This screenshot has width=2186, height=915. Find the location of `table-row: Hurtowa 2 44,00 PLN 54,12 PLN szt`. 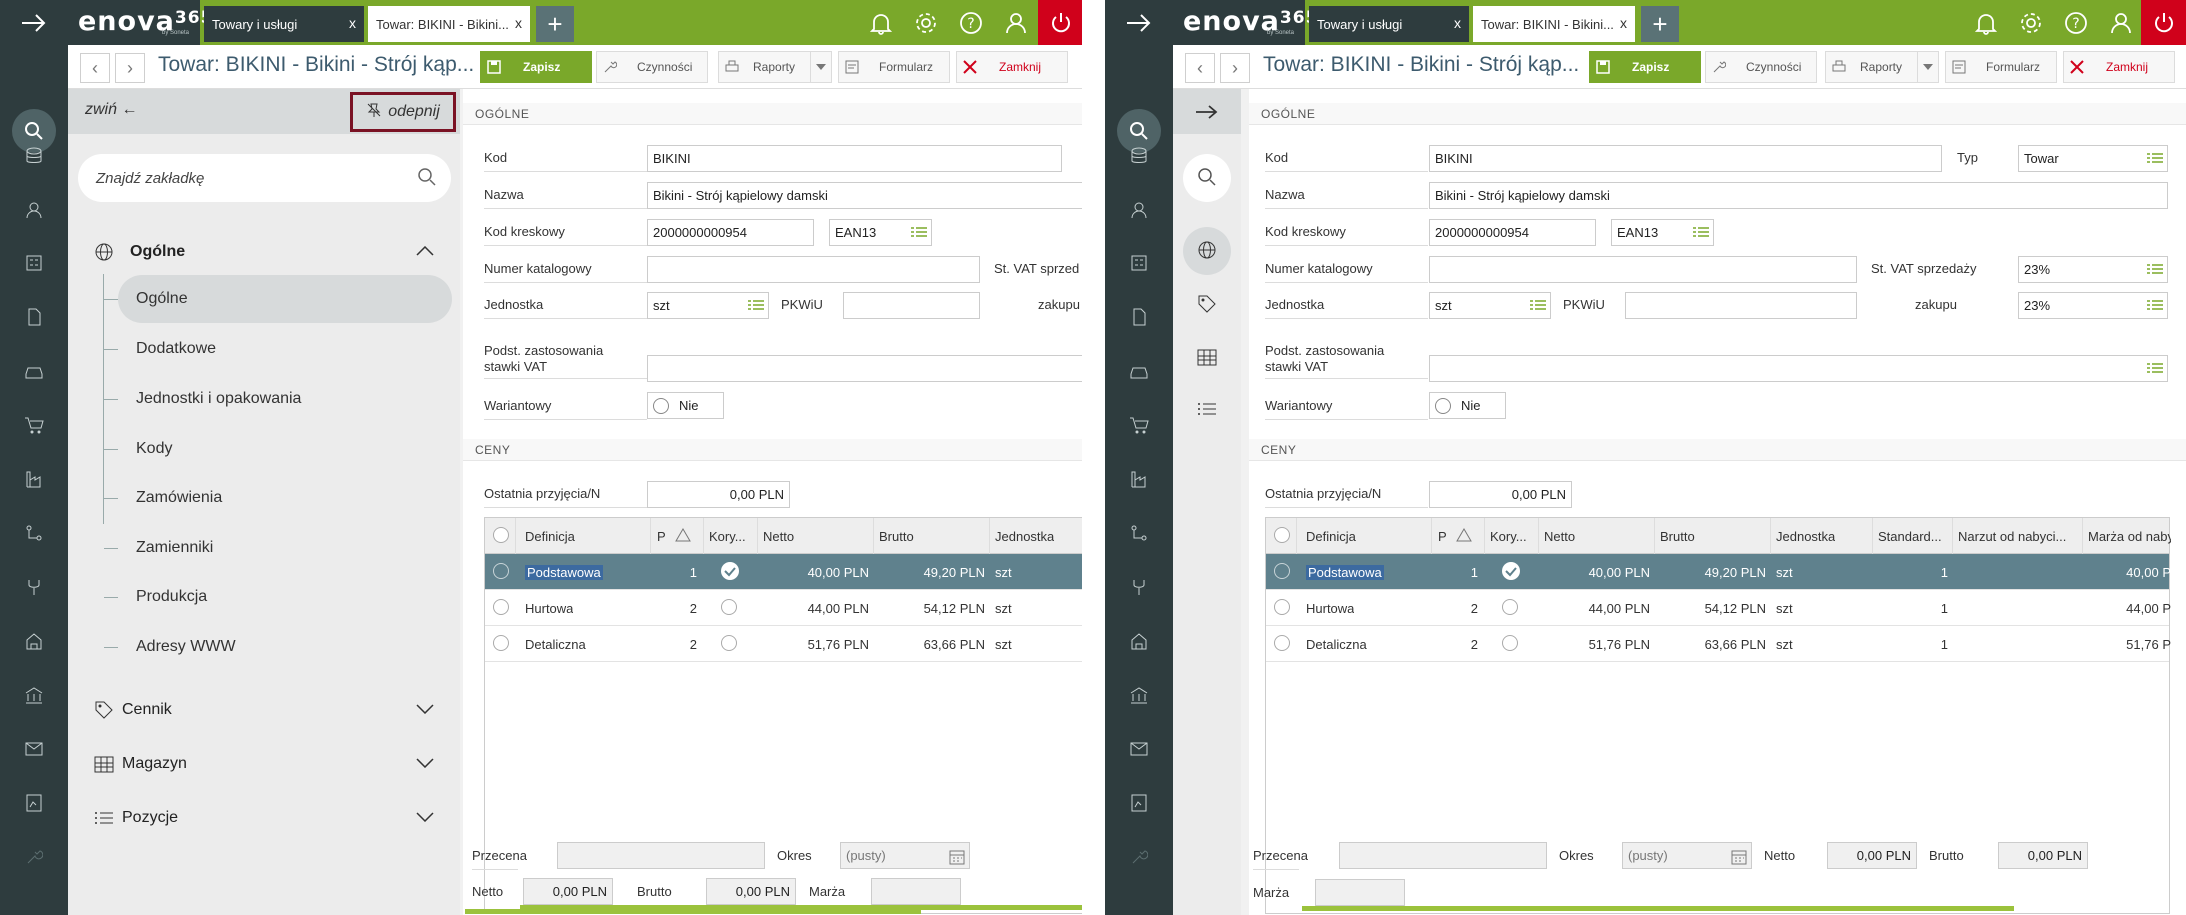

table-row: Hurtowa 2 44,00 PLN 54,12 PLN szt is located at coordinates (783, 608).